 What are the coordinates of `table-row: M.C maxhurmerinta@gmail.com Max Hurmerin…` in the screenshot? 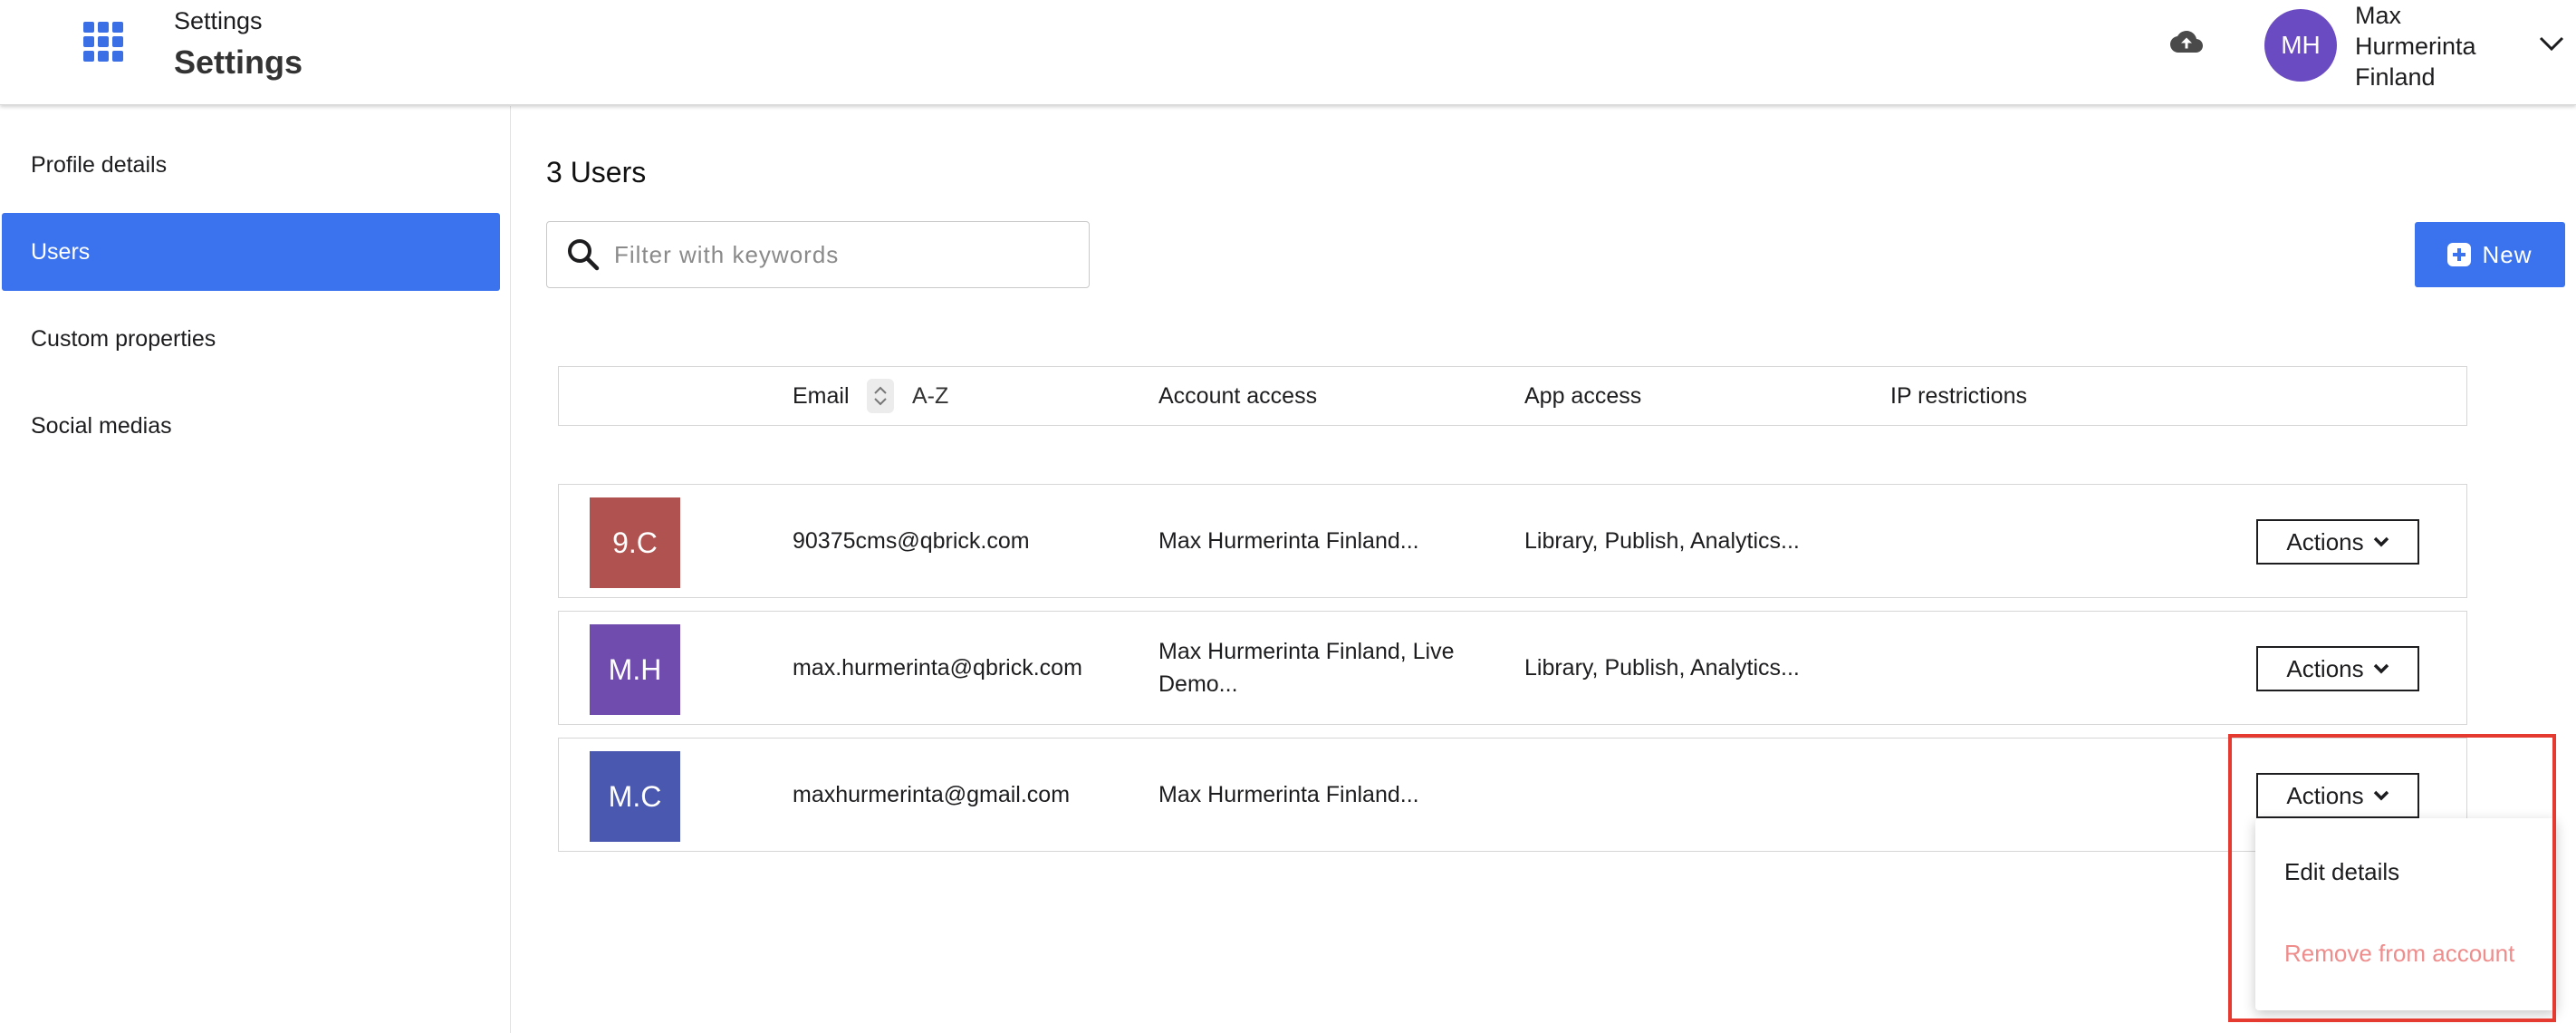 It's located at (1512, 795).